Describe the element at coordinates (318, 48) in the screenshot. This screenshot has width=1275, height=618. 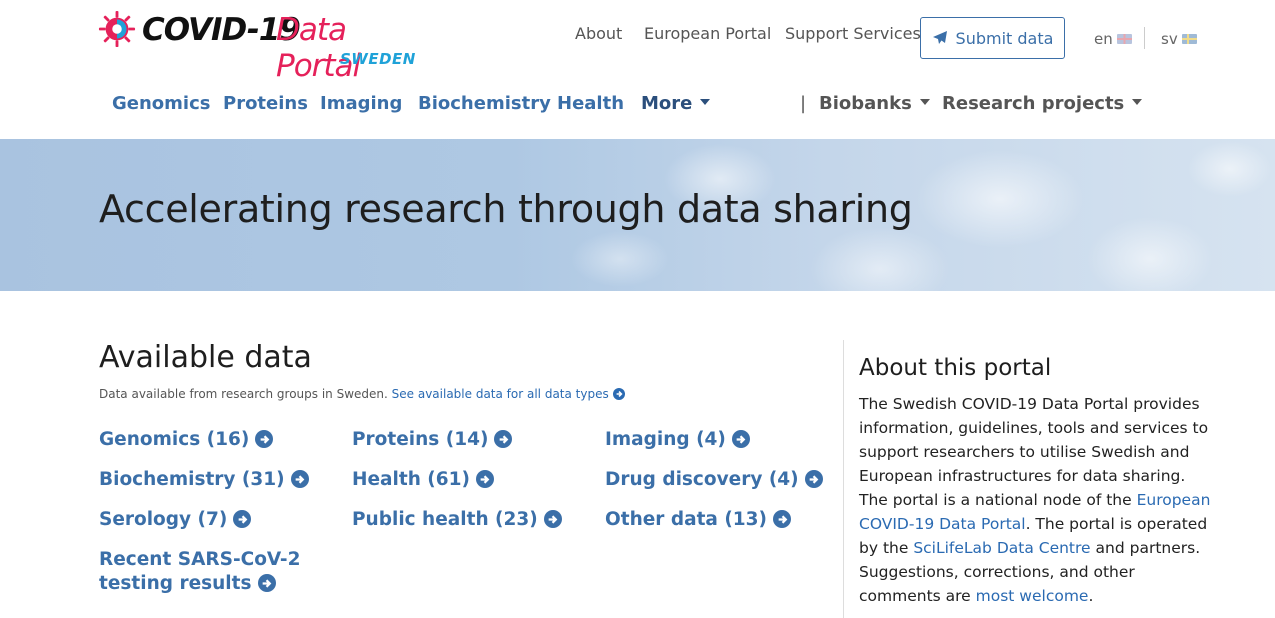
I see `logo-portal-text: Data Portal` at that location.